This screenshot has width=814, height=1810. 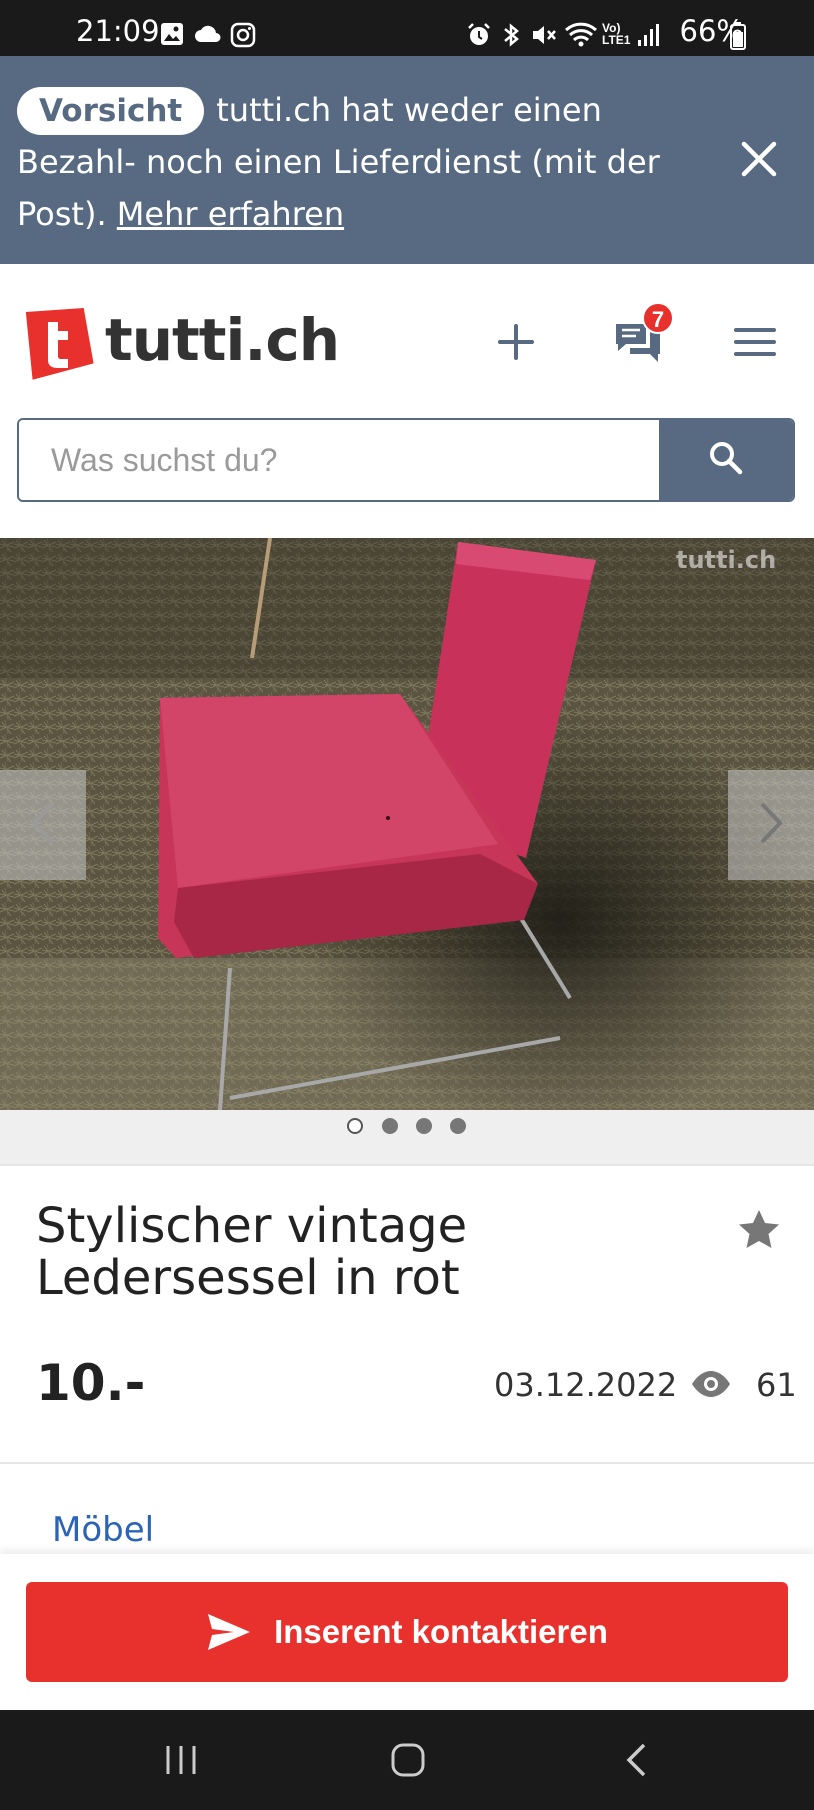 I want to click on add-listing-button, so click(x=516, y=344).